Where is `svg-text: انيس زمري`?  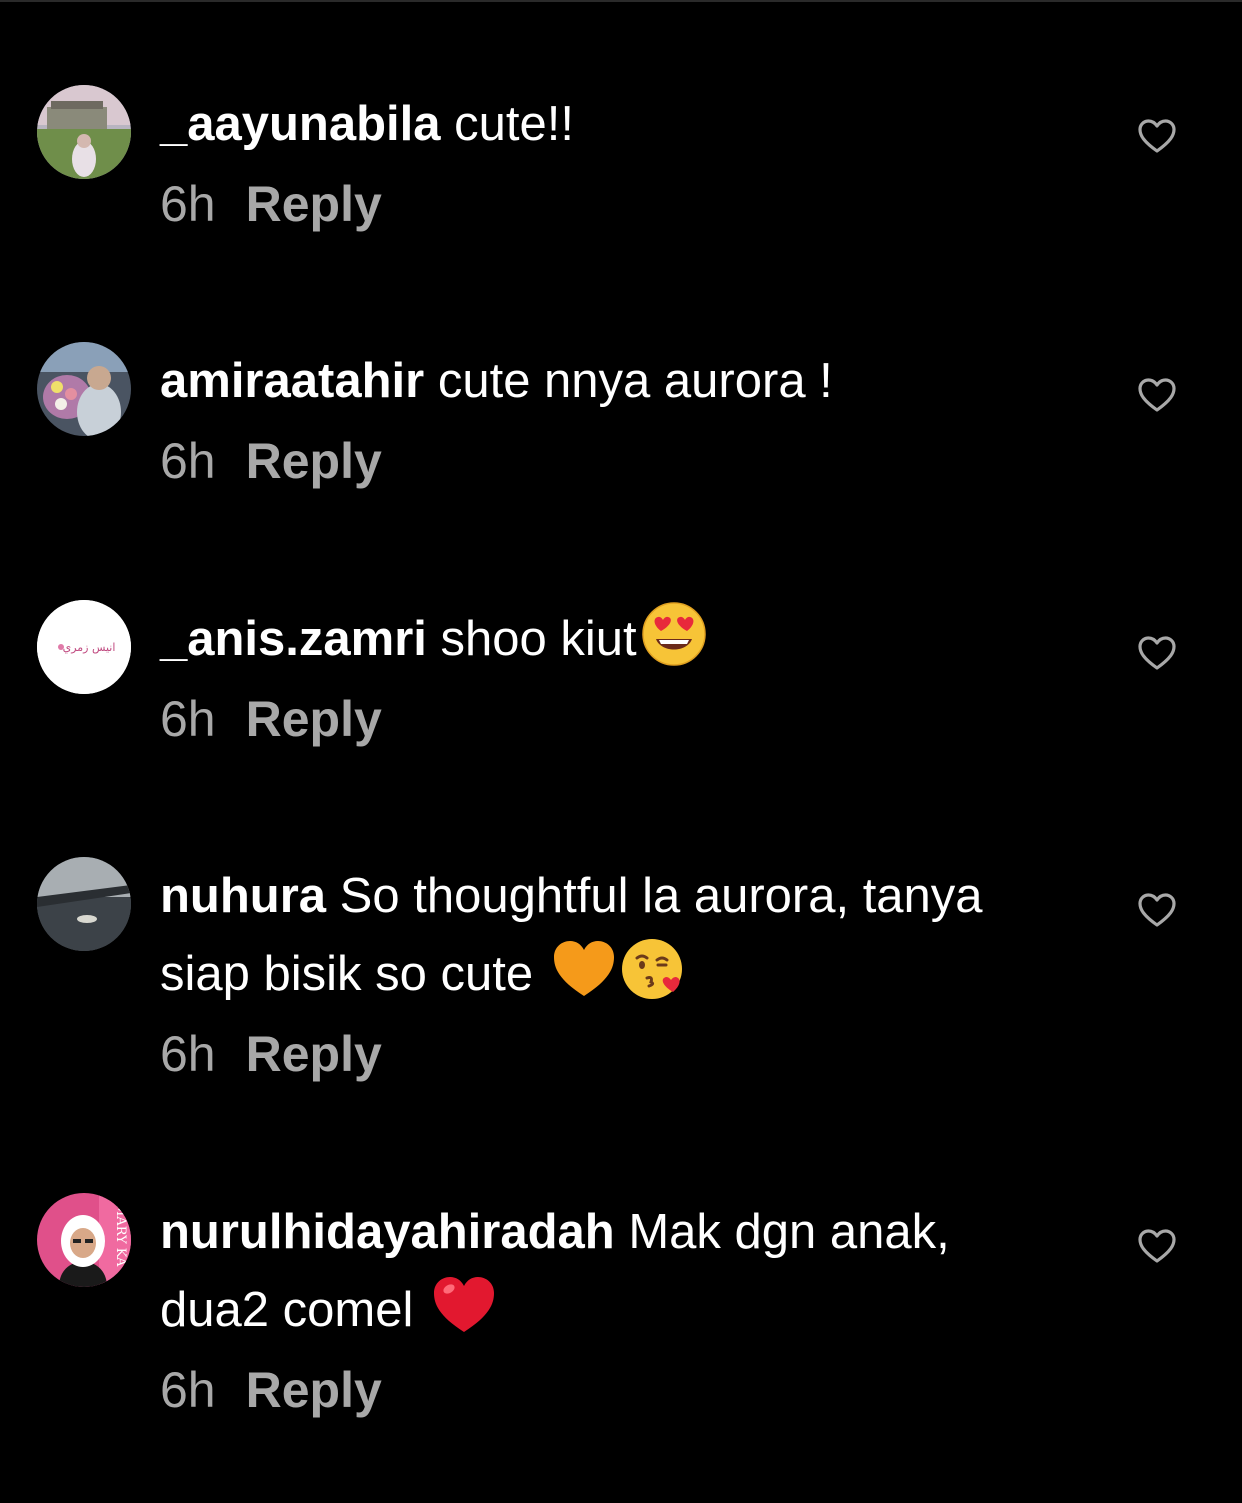 svg-text: انيس زمري is located at coordinates (89, 647).